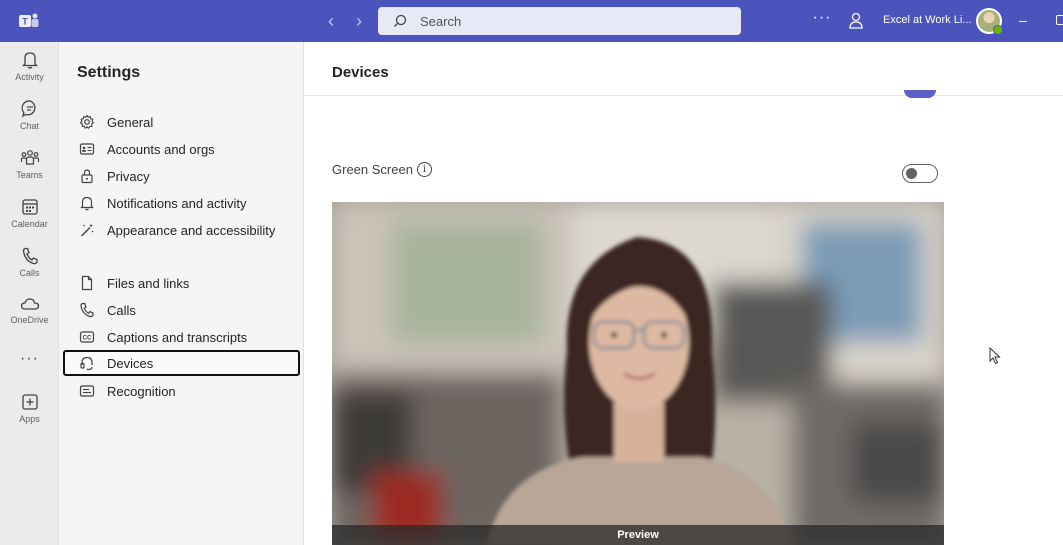 This screenshot has width=1063, height=545. What do you see at coordinates (29, 126) in the screenshot?
I see `rail-label: Chat` at bounding box center [29, 126].